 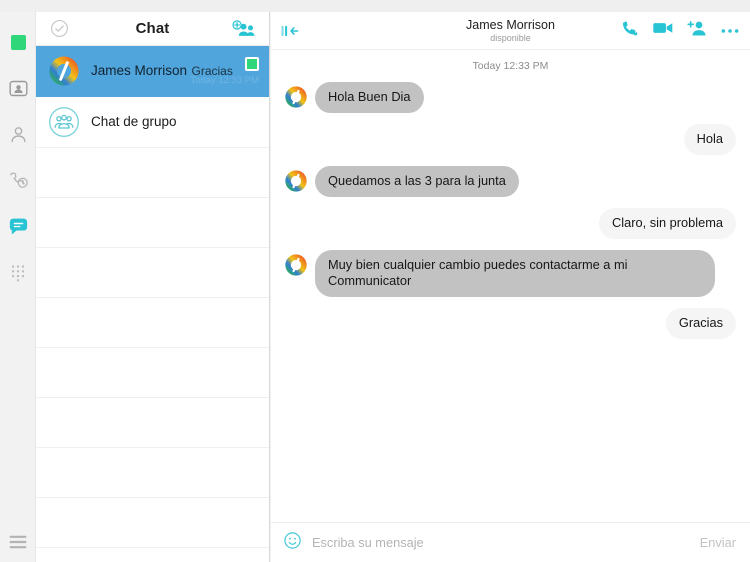 I want to click on more-dots-icon, so click(x=730, y=30).